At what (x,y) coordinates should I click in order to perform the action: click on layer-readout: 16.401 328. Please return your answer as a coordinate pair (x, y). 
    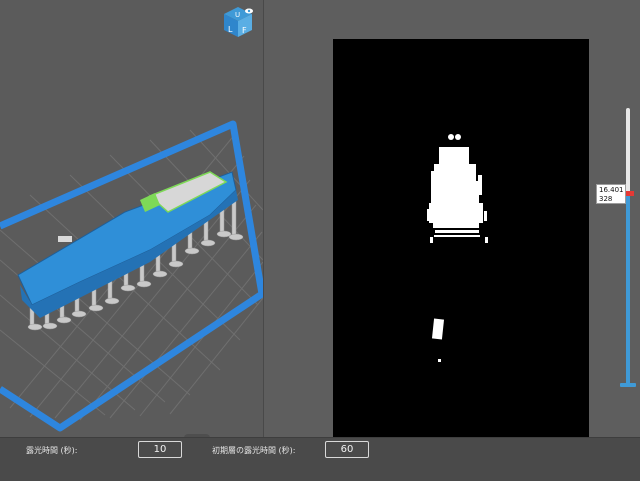
    Looking at the image, I should click on (611, 194).